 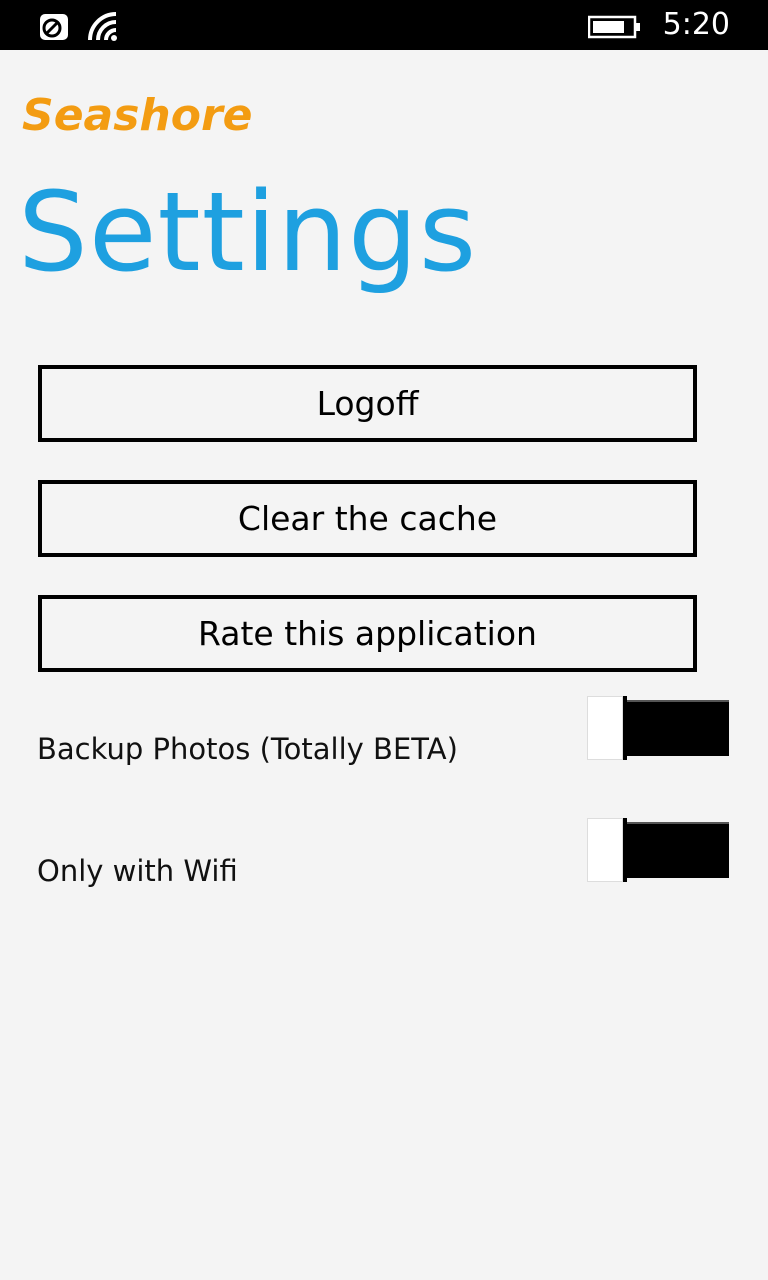 What do you see at coordinates (696, 24) in the screenshot?
I see `clock: 5:20` at bounding box center [696, 24].